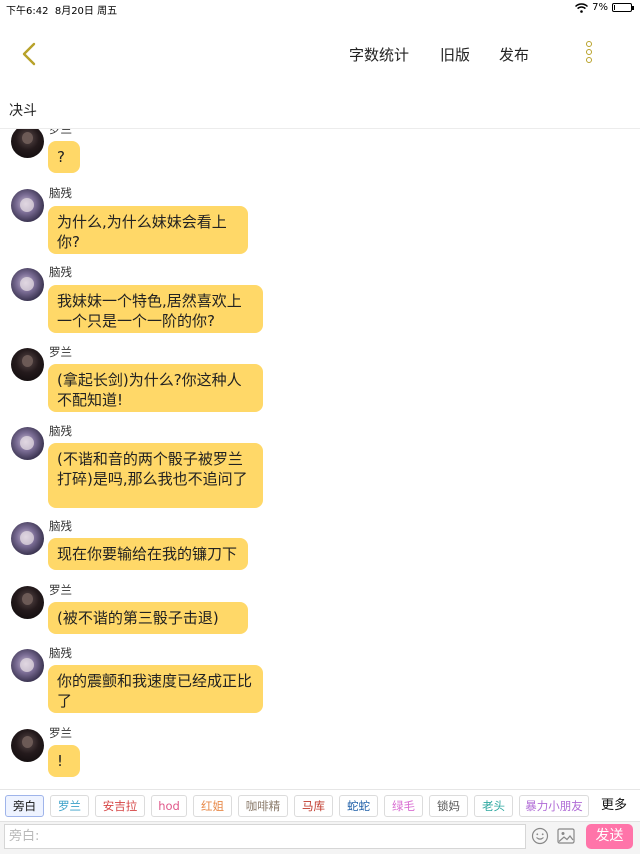 This screenshot has height=854, width=640. Describe the element at coordinates (600, 7) in the screenshot. I see `battery-percent: 7%` at that location.